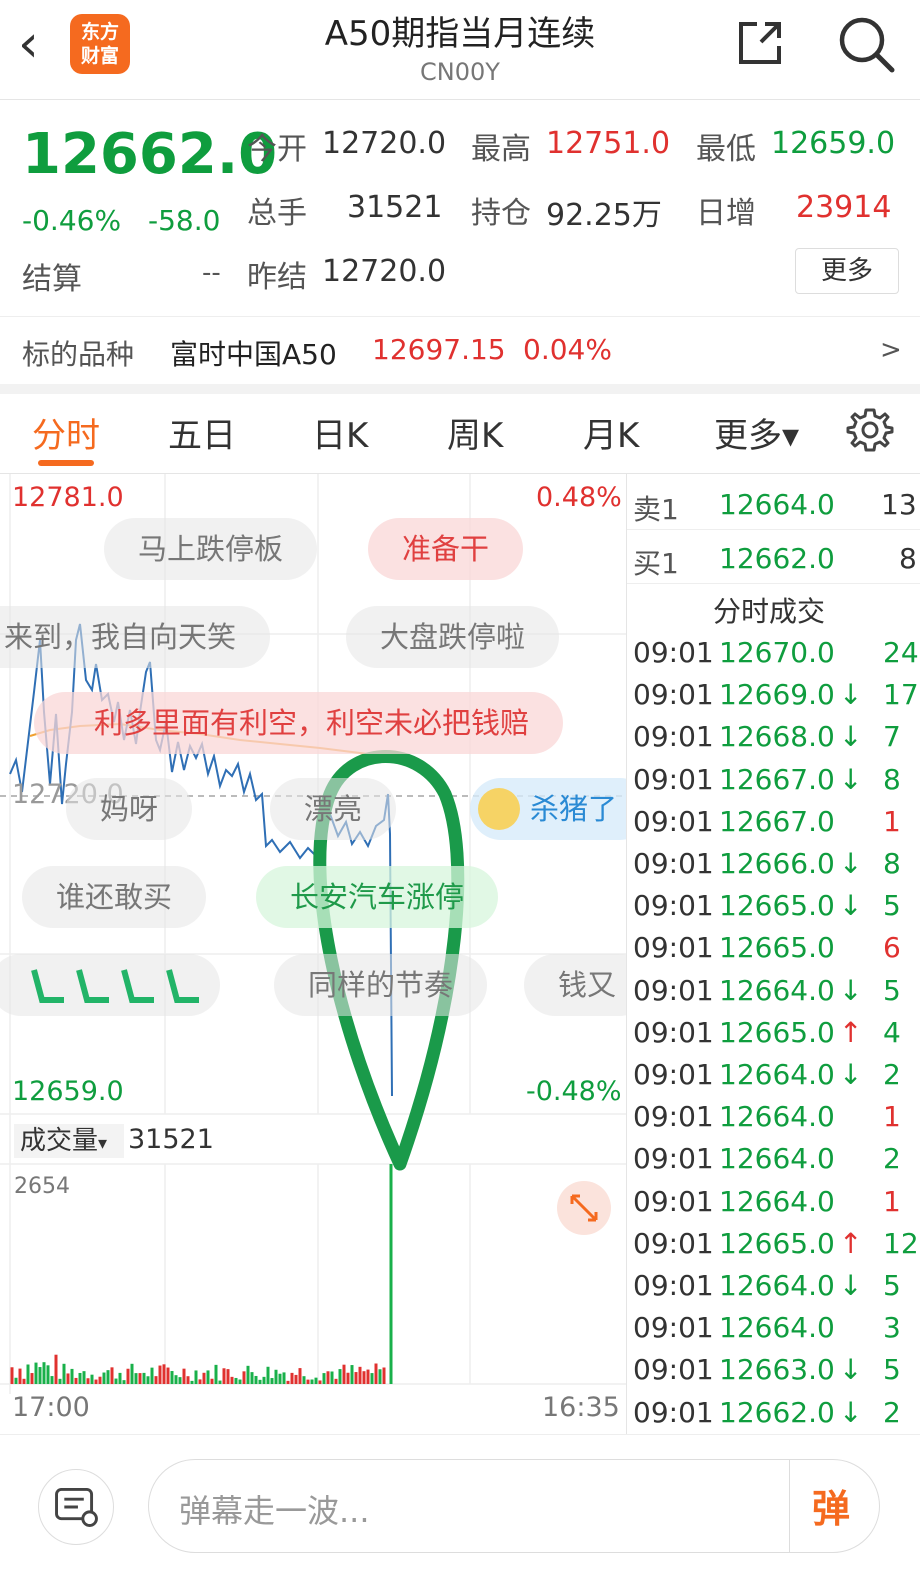 The image size is (920, 1589). I want to click on trade-row: 09:01 12669.0 ↓ 17, so click(773, 695).